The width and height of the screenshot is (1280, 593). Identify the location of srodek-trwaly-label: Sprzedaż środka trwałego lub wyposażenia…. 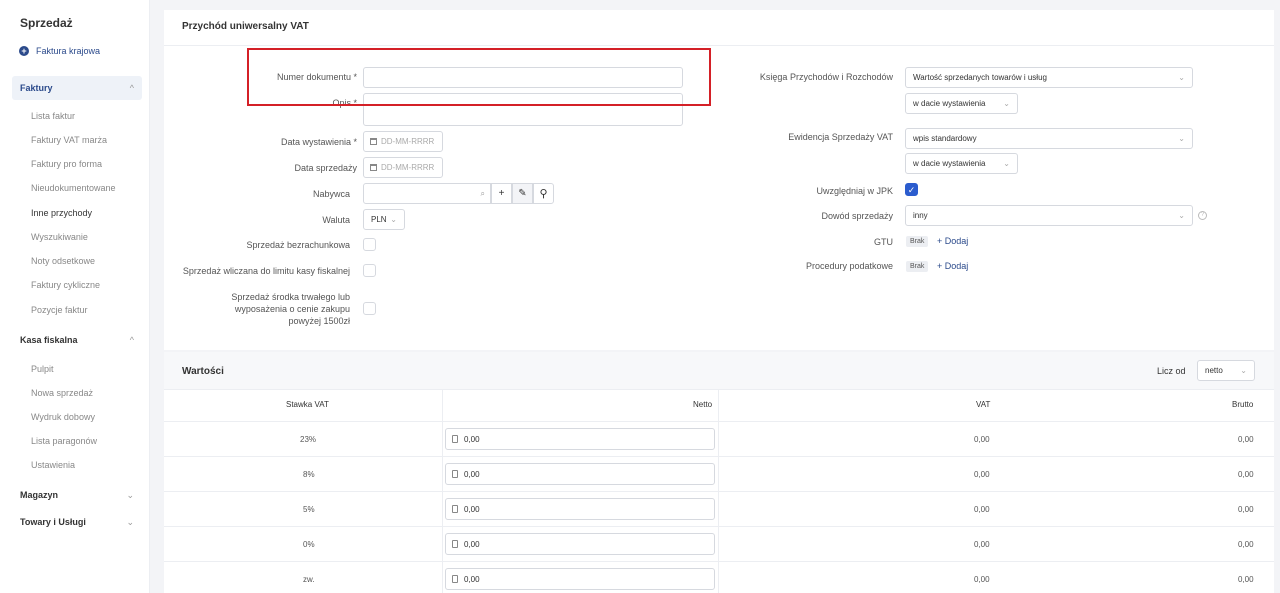
(290, 309).